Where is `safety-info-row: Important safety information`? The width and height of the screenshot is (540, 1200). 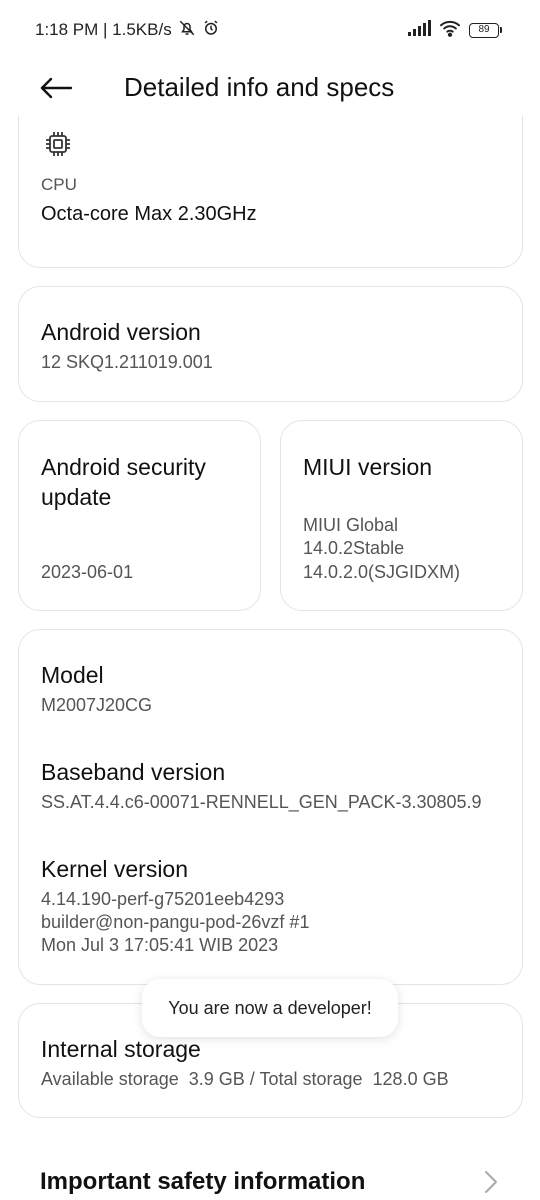
safety-info-row: Important safety information is located at coordinates (270, 1175).